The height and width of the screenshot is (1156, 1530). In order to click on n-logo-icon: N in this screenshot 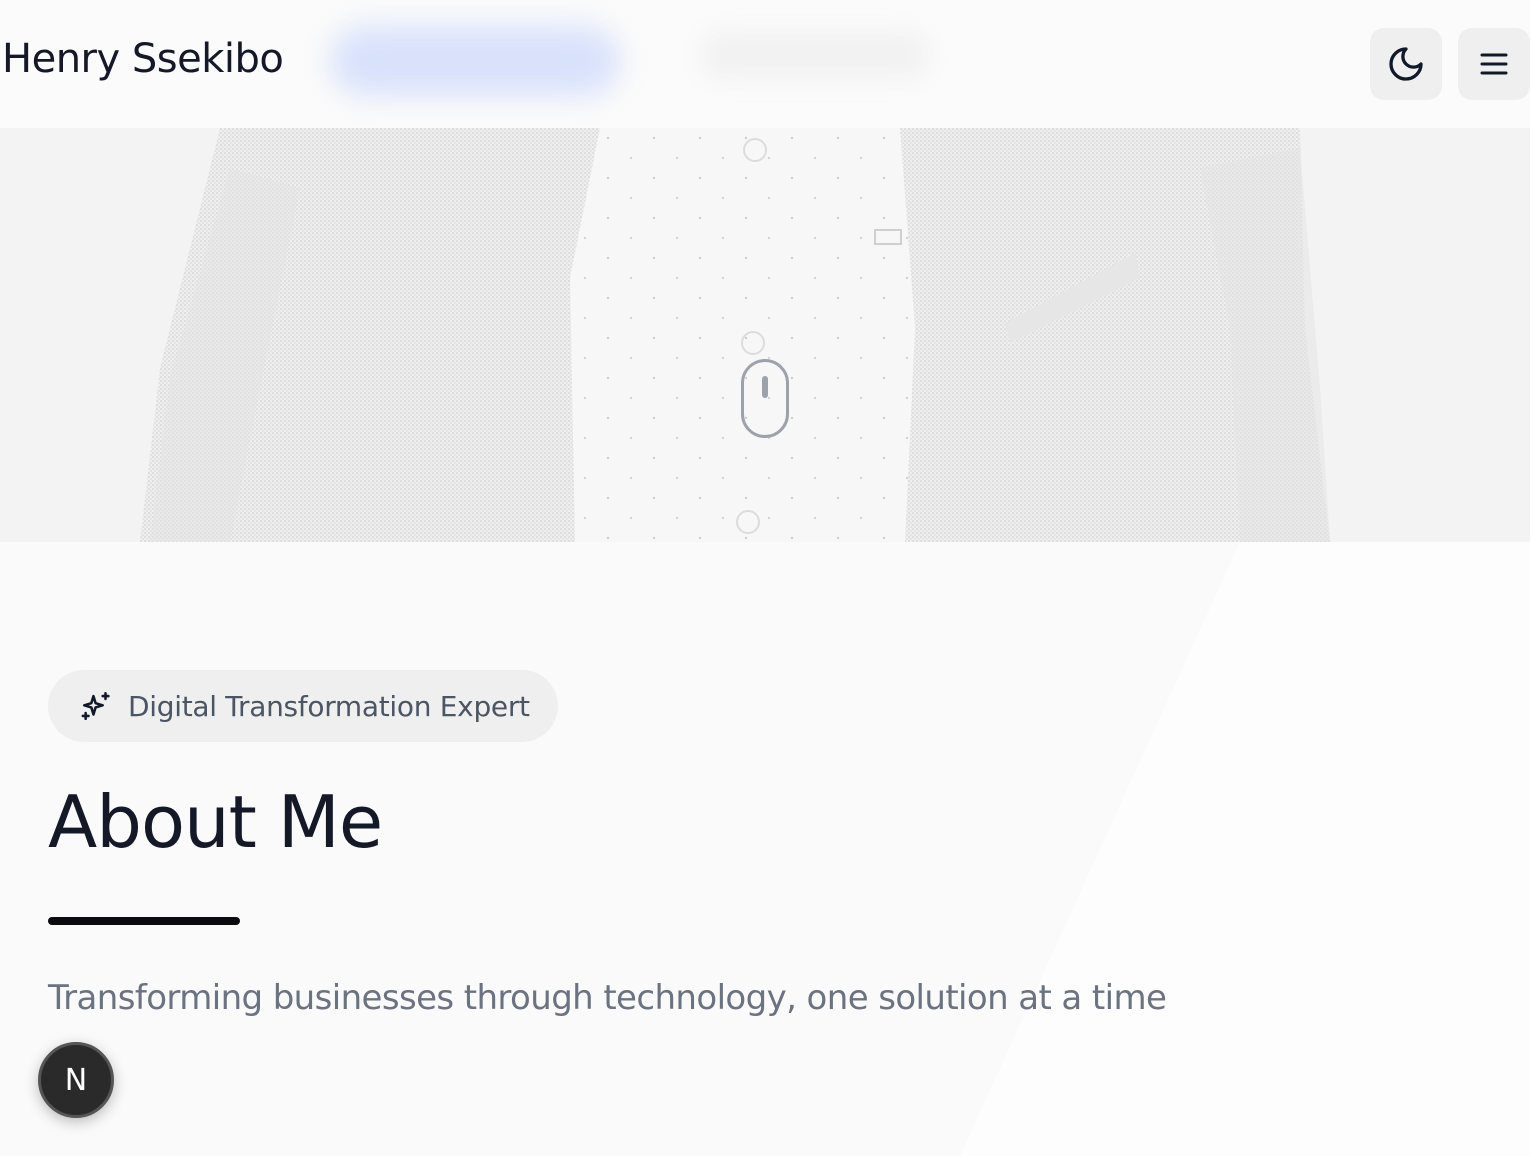, I will do `click(76, 1080)`.